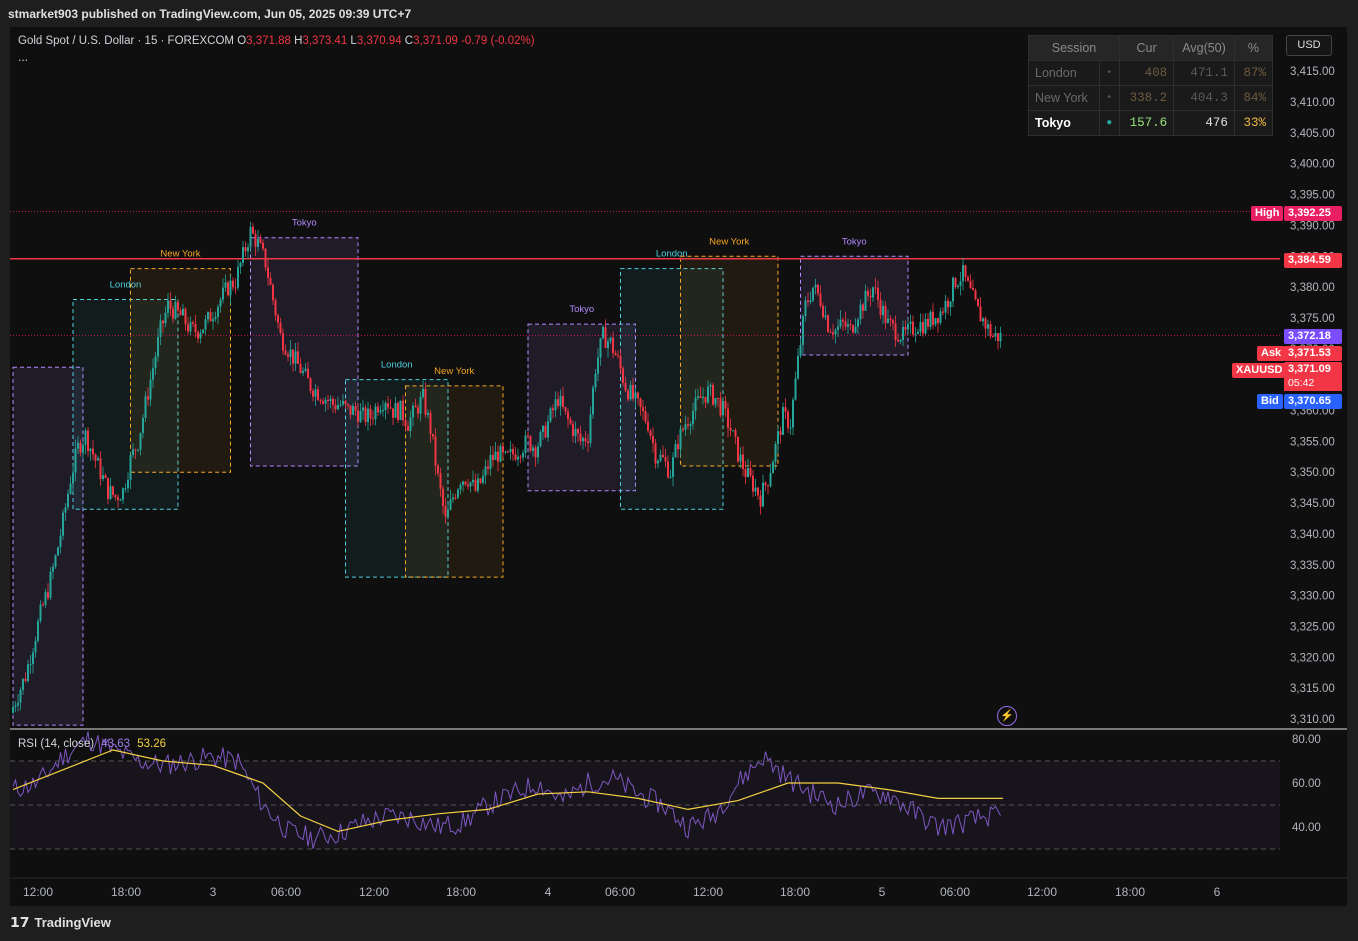 The image size is (1358, 941). I want to click on lightning-alert-icon: ⚡, so click(1007, 716).